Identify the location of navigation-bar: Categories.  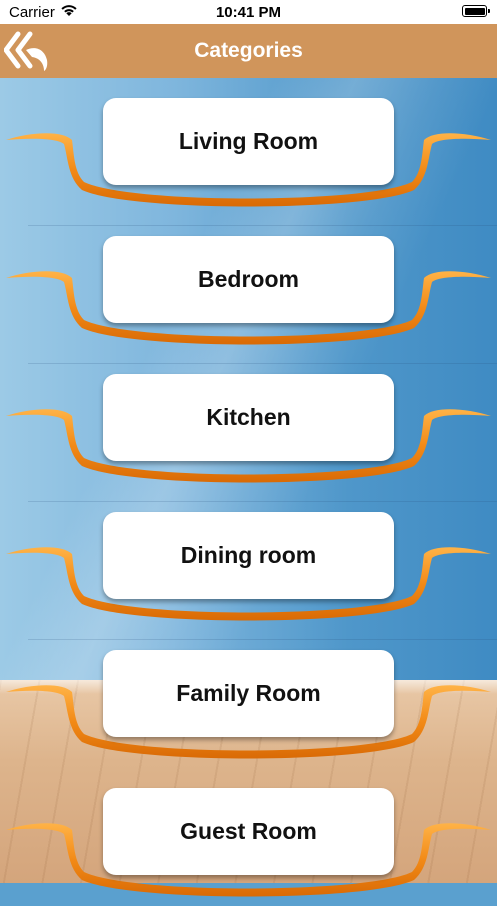
(248, 51).